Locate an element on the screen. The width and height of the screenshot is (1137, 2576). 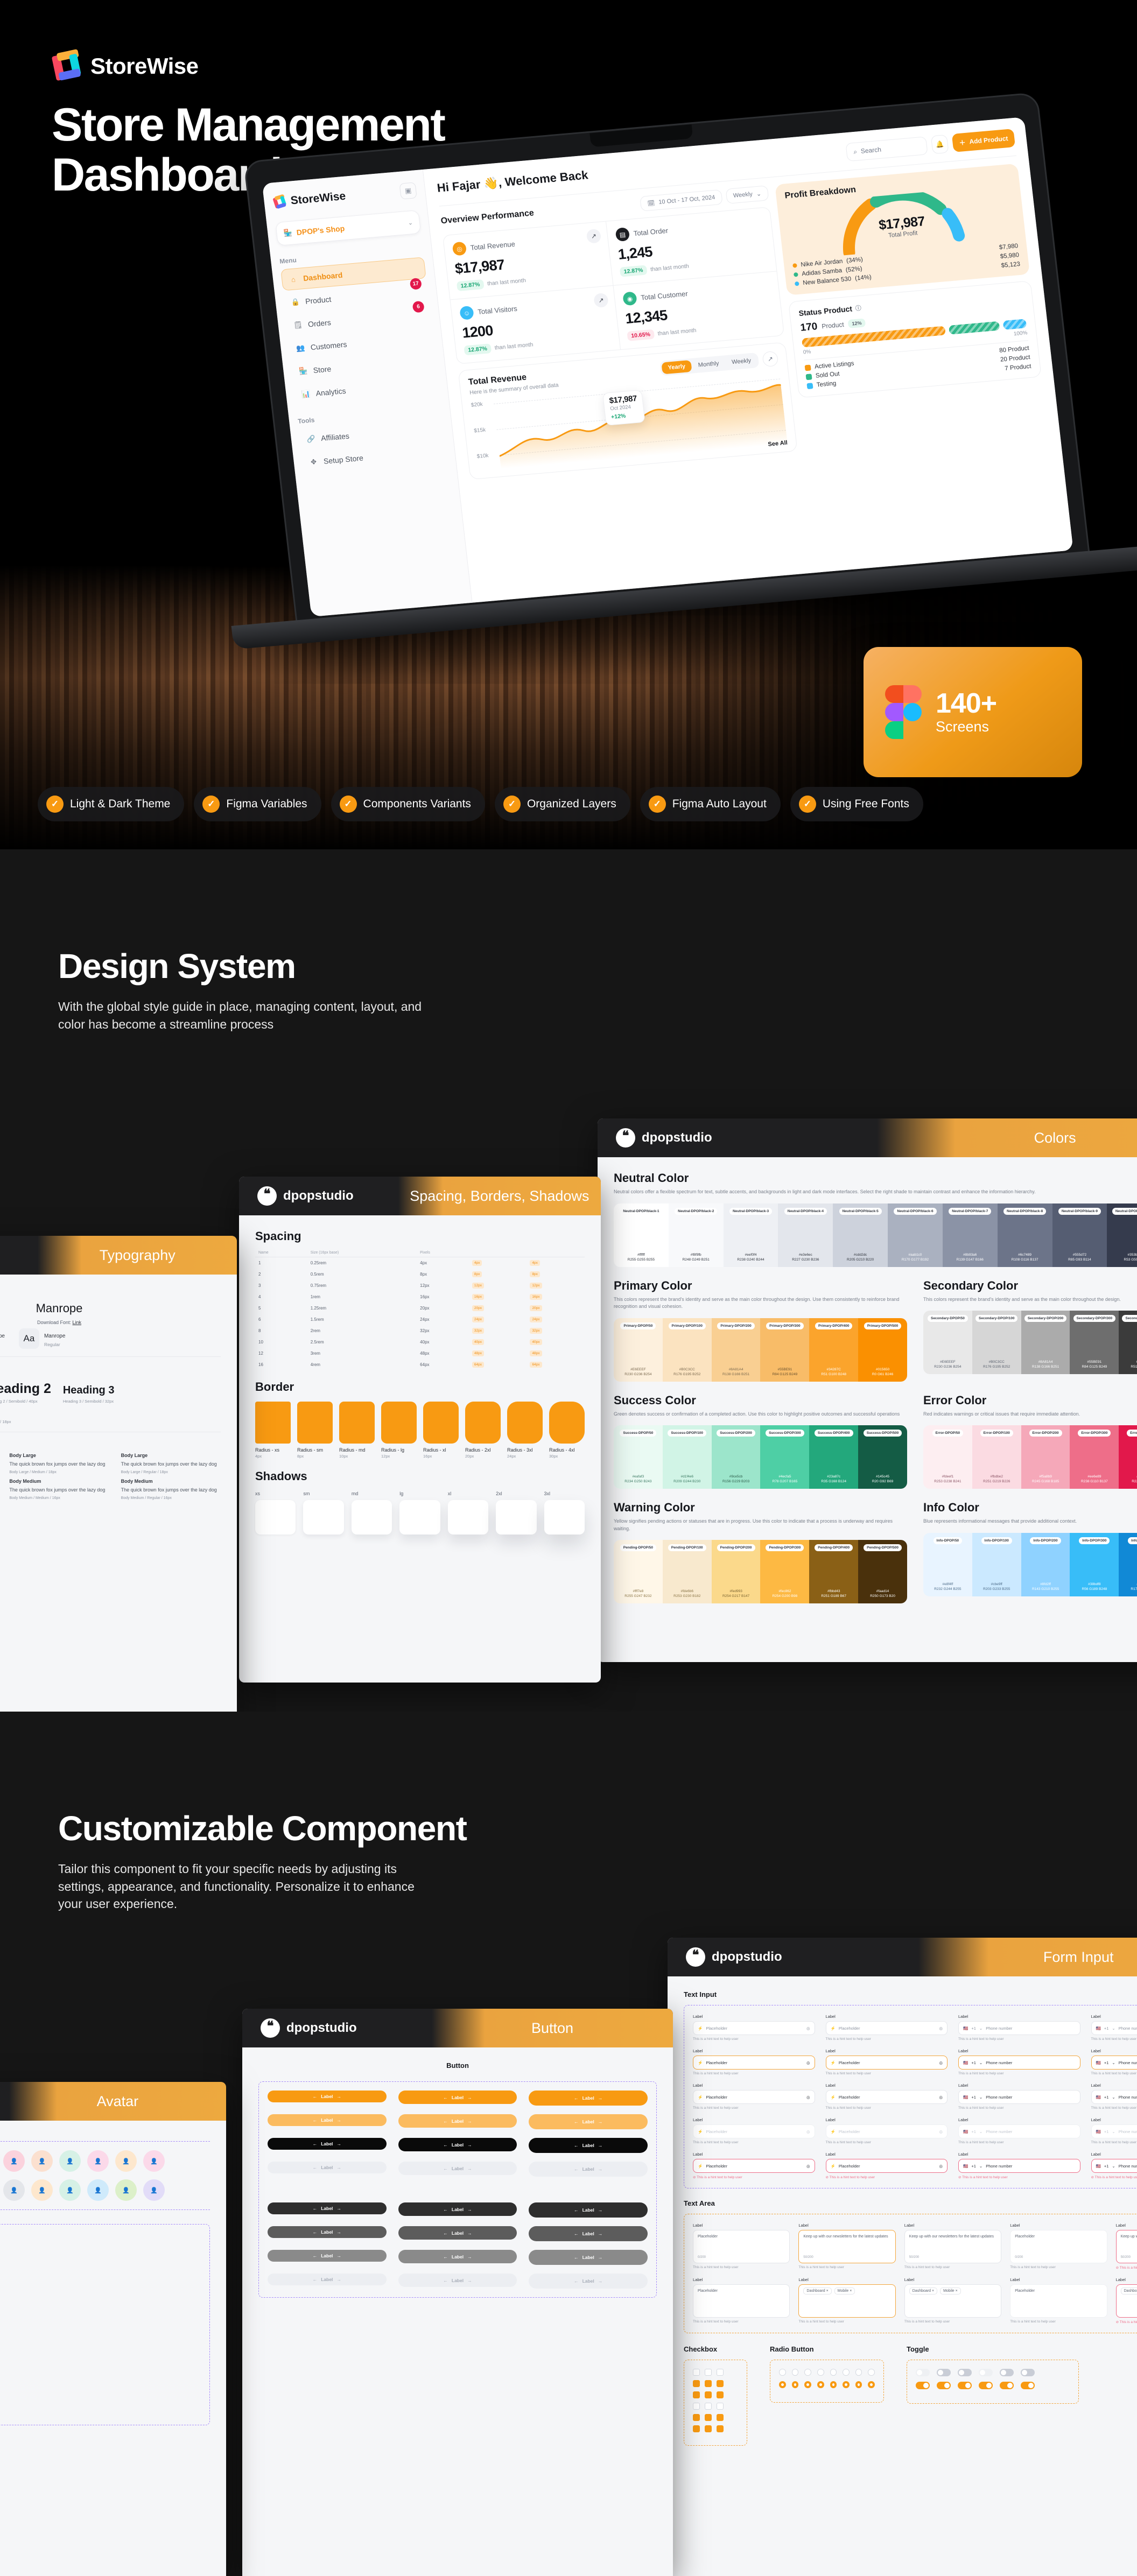
color-swatch: Info-DPOP/50 #e8f4ff R232 G244 B255 is located at coordinates (947, 1564).